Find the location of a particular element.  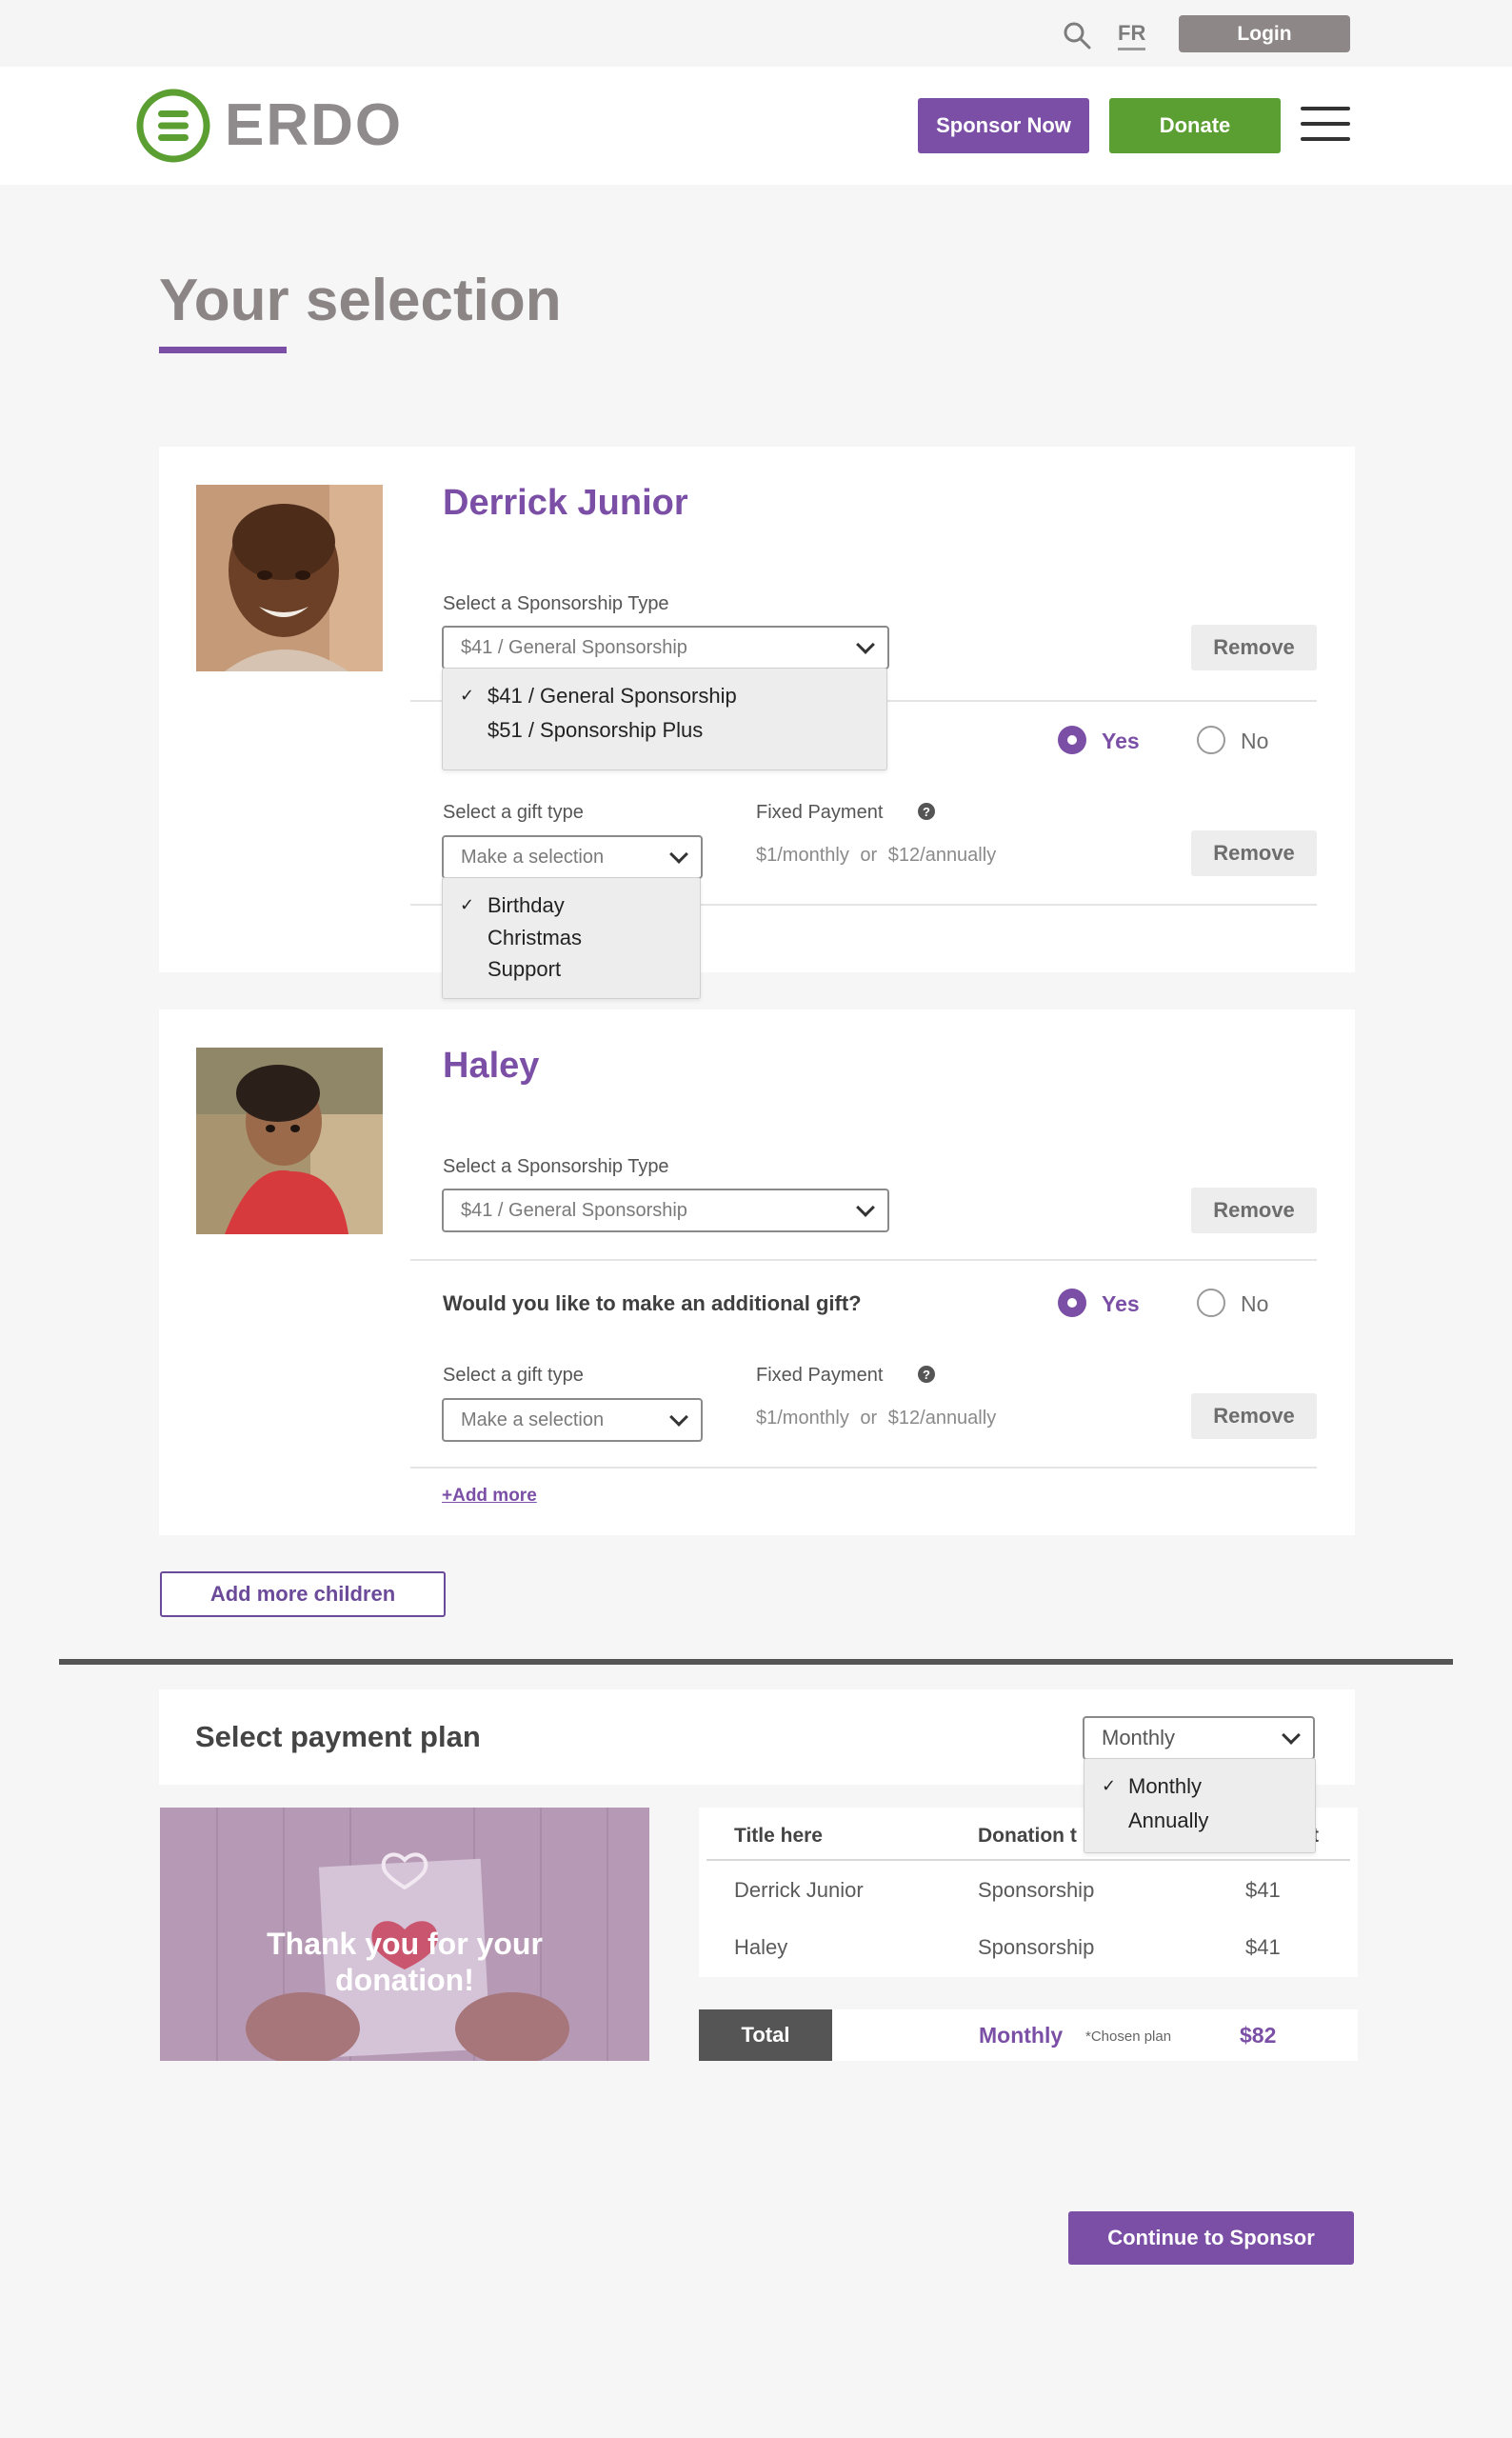

add-more-children-button: Add more children is located at coordinates (303, 1594).